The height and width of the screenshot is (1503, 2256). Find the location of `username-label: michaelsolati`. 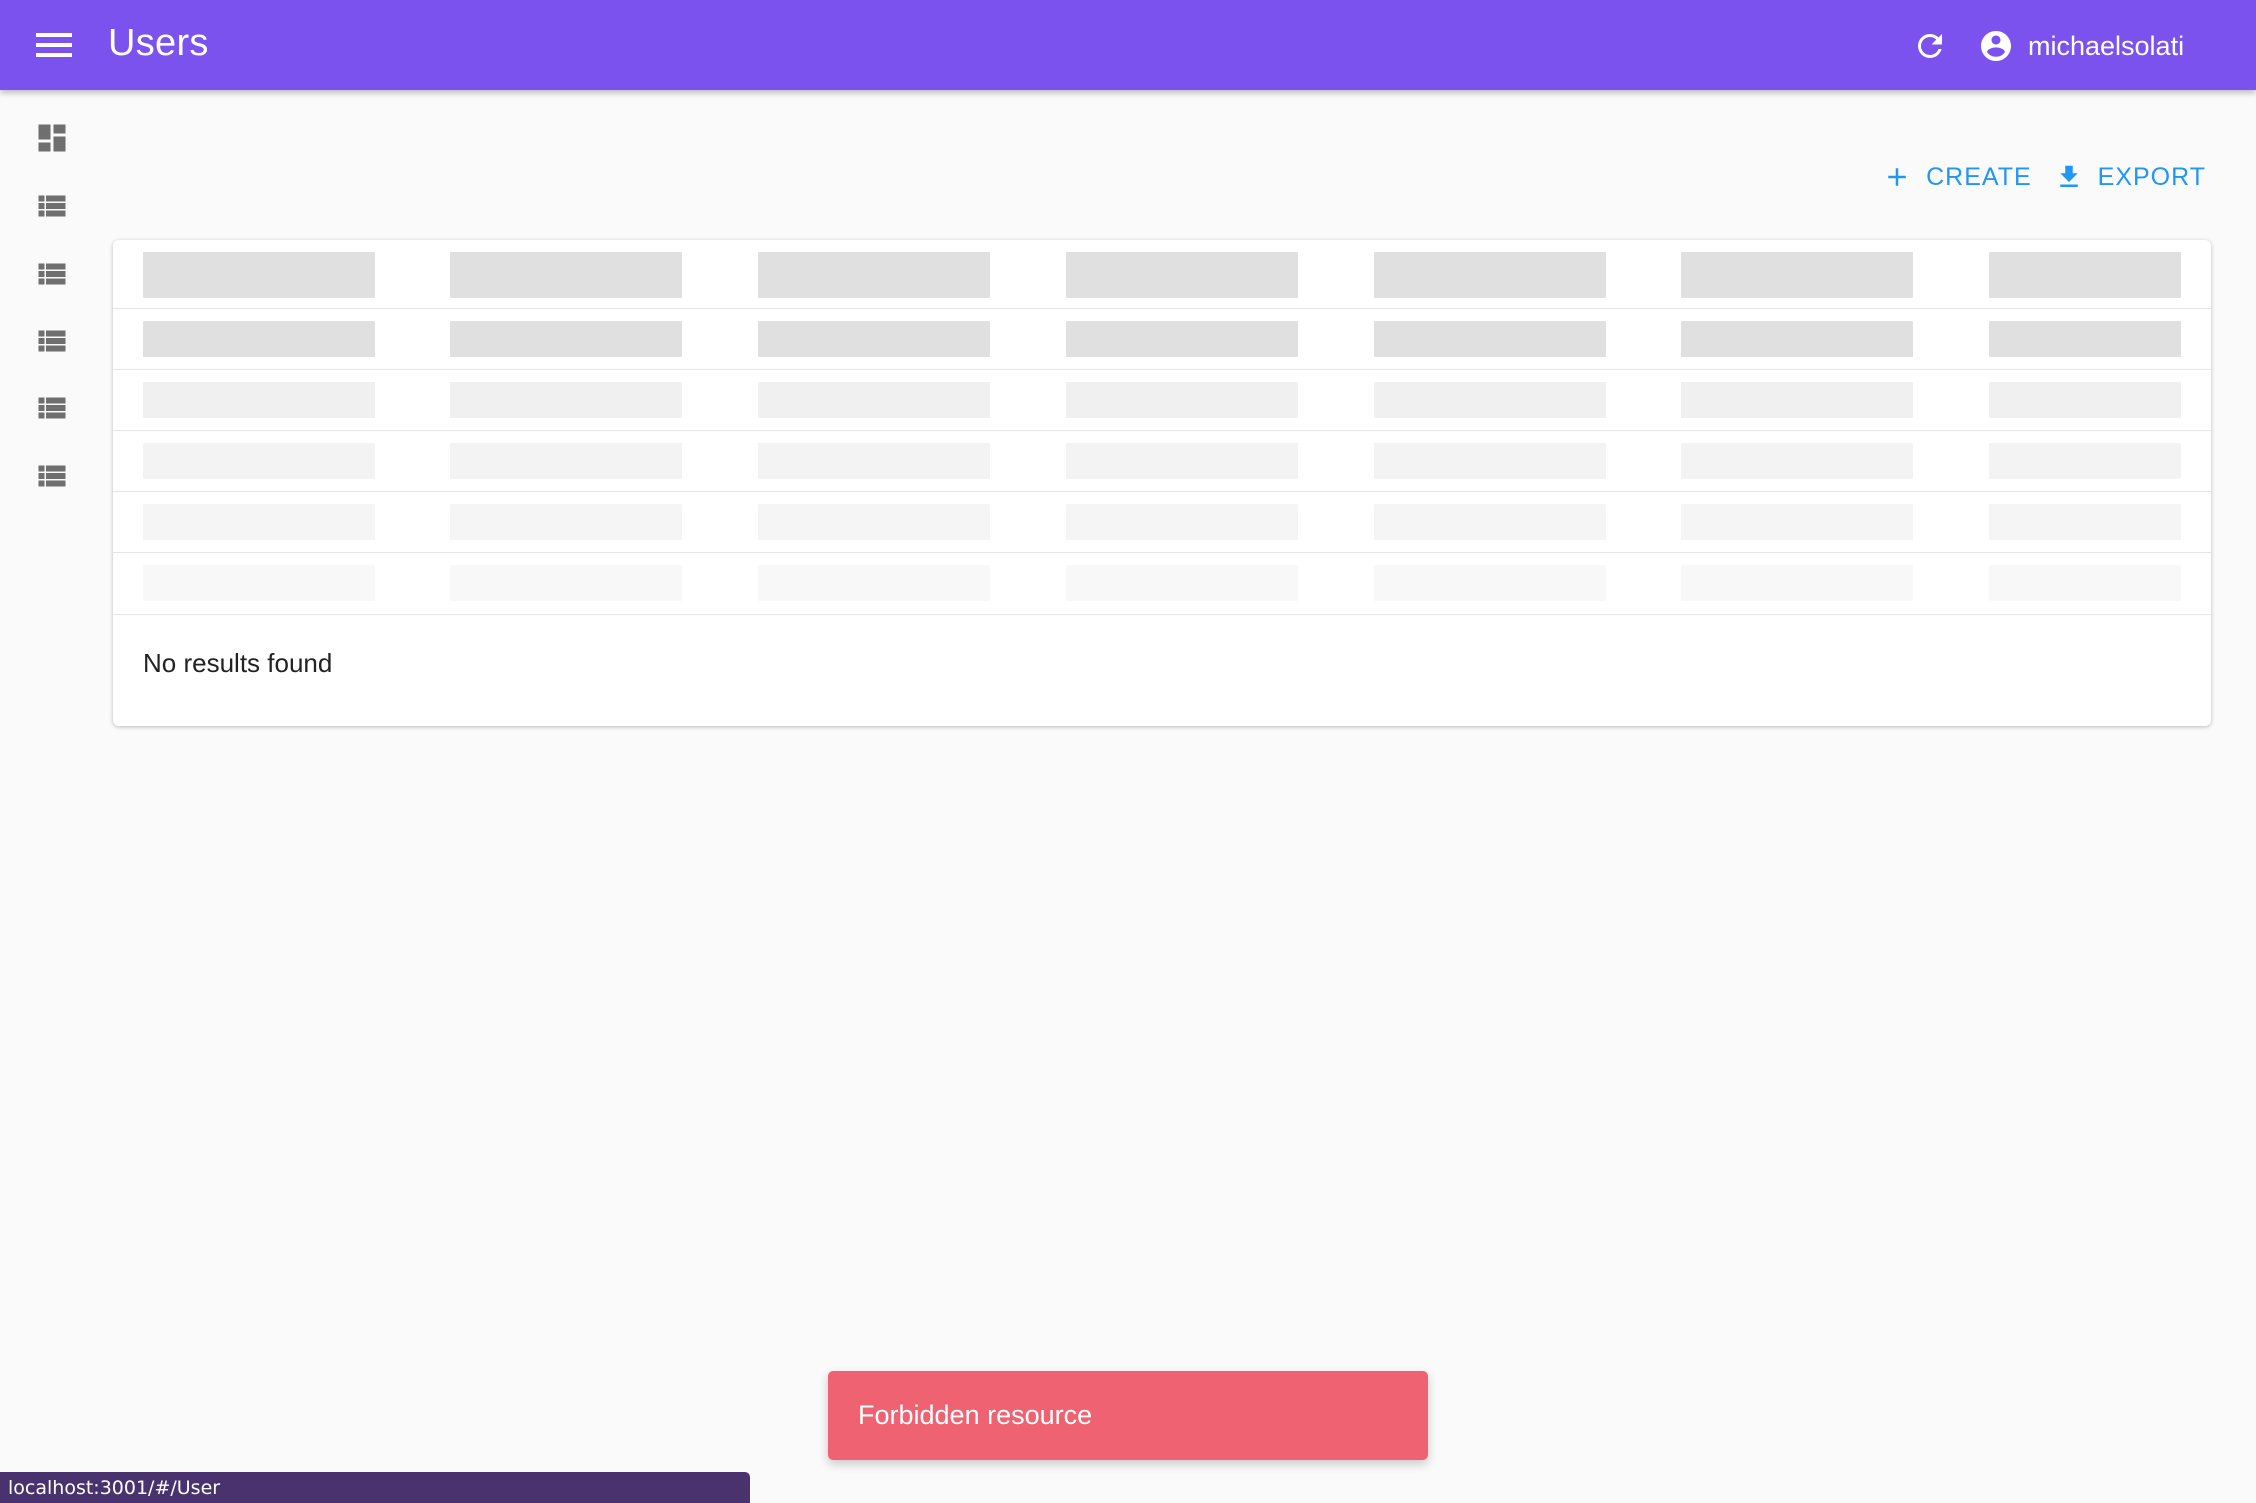

username-label: michaelsolati is located at coordinates (2106, 45).